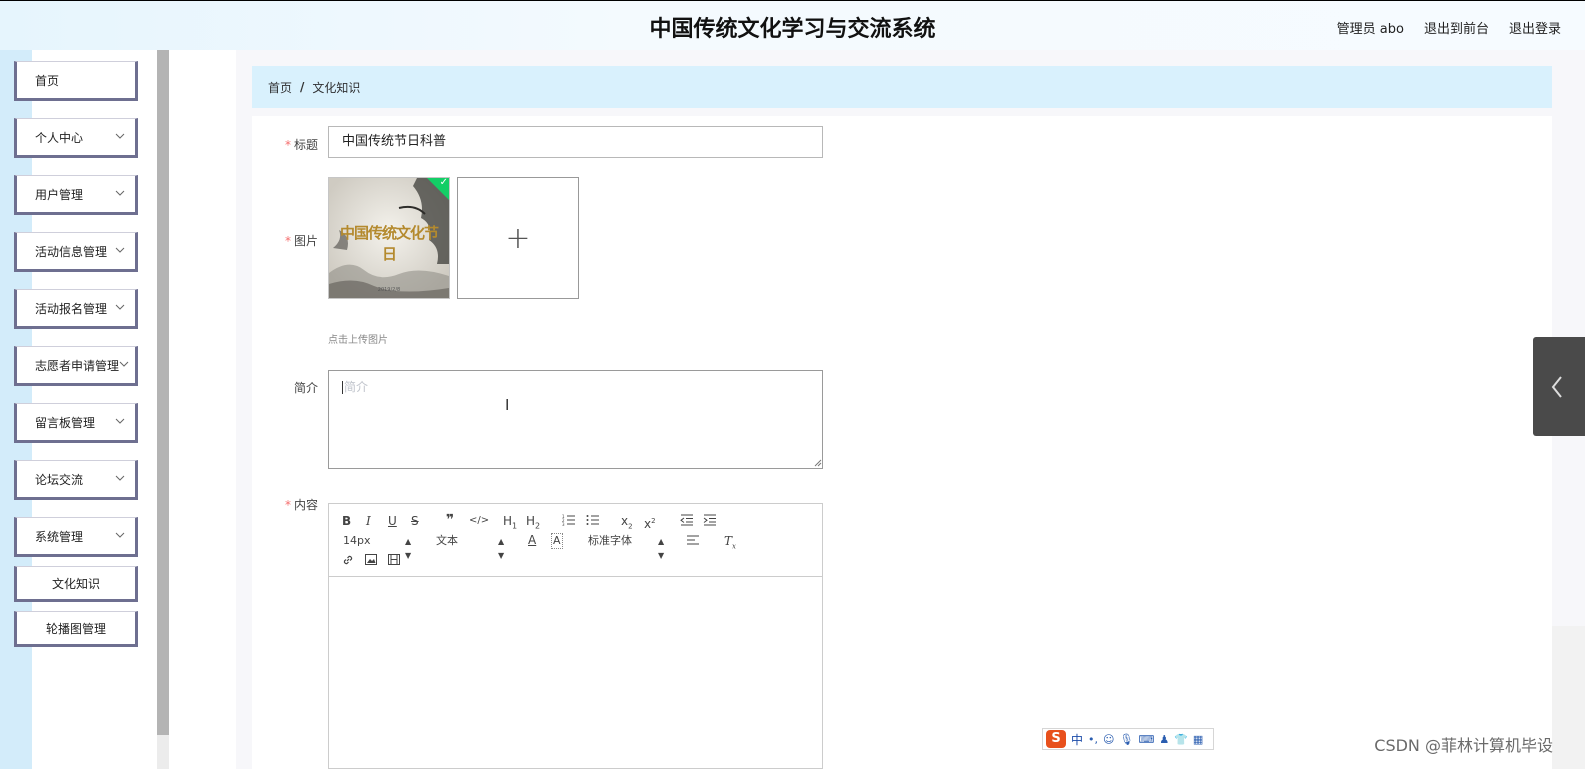  I want to click on microphone-icon: 🎙, so click(1126, 739).